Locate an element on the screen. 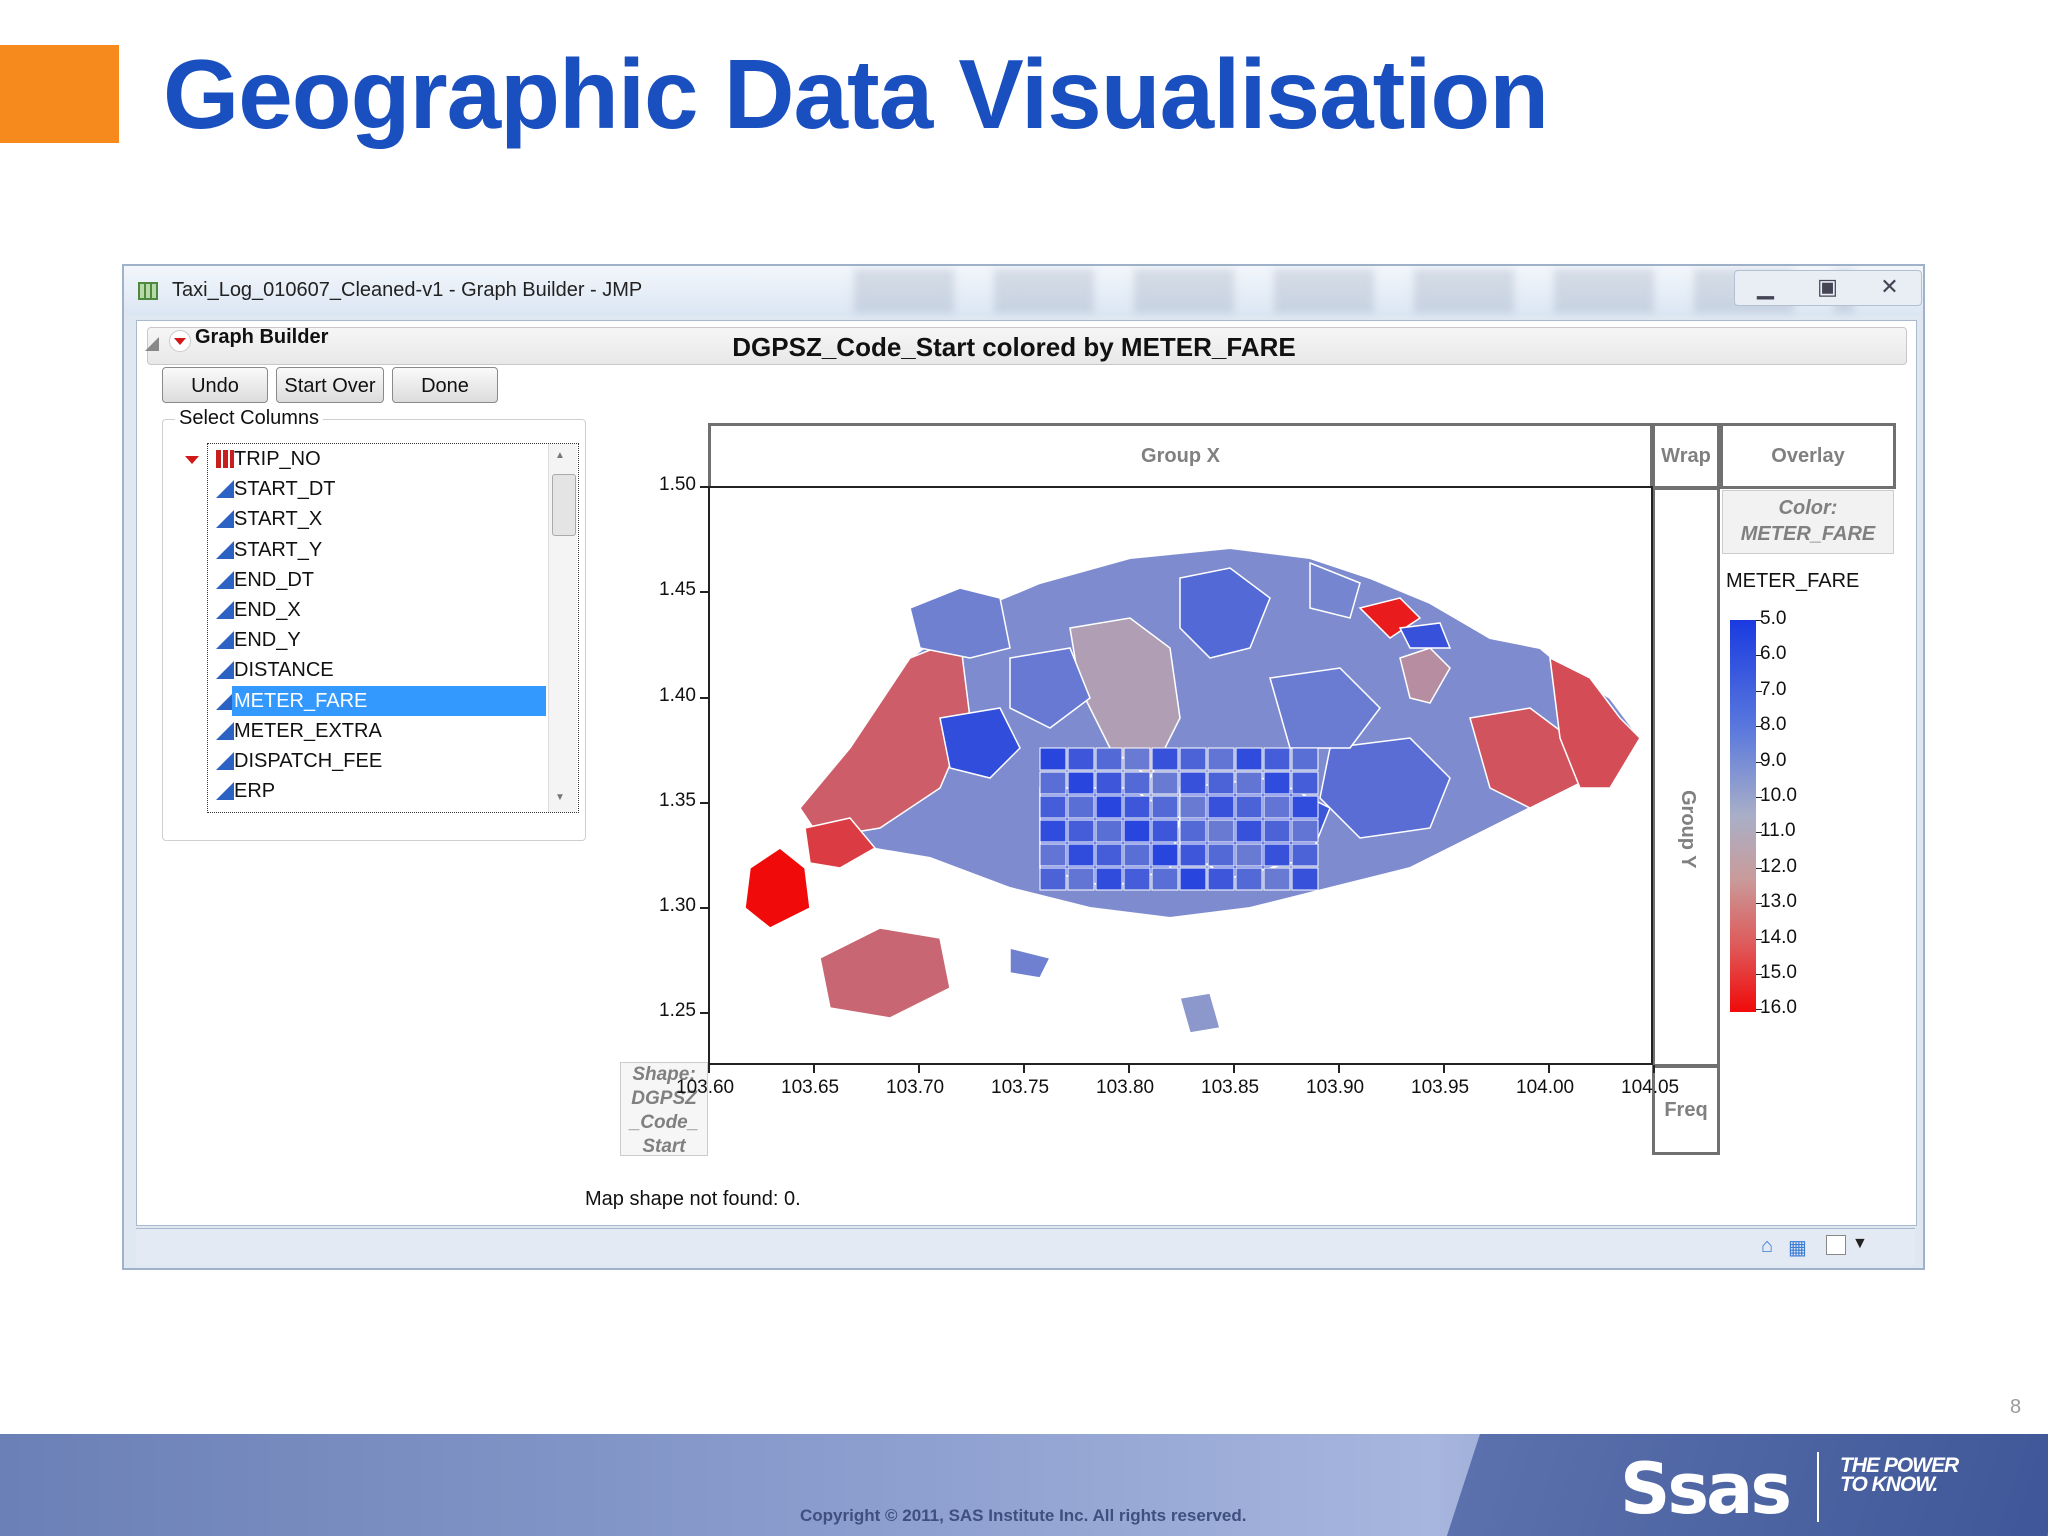 The image size is (2048, 1536). close-icon: ✕ is located at coordinates (1889, 288).